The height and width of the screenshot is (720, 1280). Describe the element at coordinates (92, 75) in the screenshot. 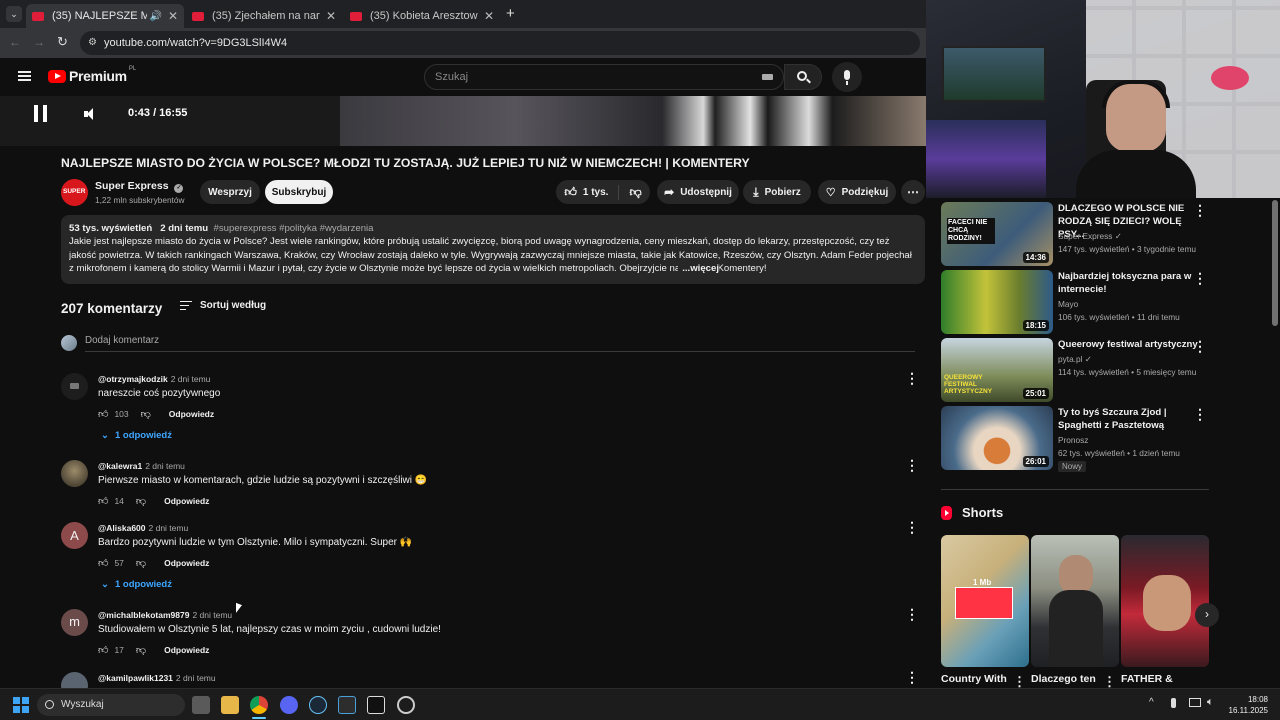

I see `youtube-logo: Premium PL` at that location.